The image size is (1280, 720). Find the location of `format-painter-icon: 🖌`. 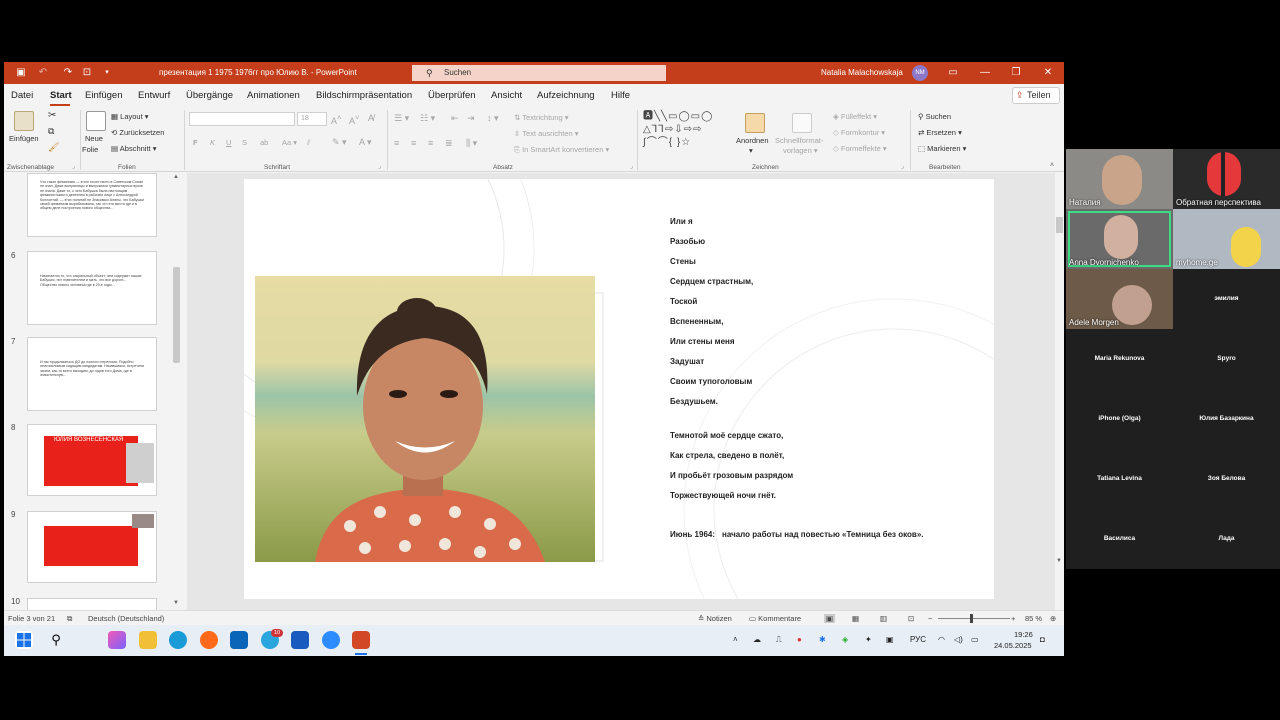

format-painter-icon: 🖌 is located at coordinates (53, 147).